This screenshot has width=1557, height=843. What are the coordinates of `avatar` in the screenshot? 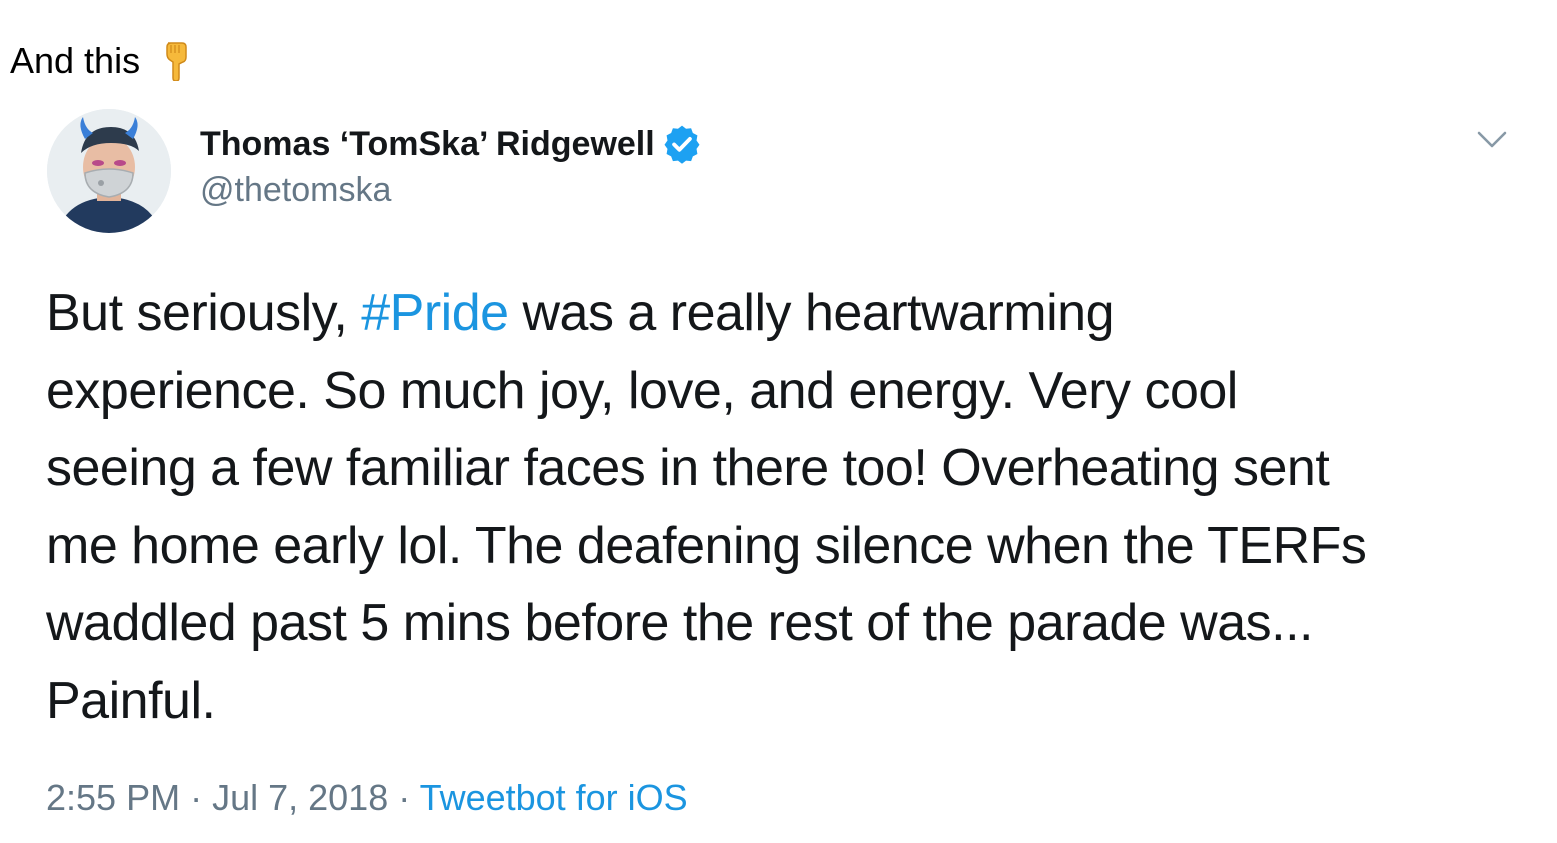 It's located at (109, 171).